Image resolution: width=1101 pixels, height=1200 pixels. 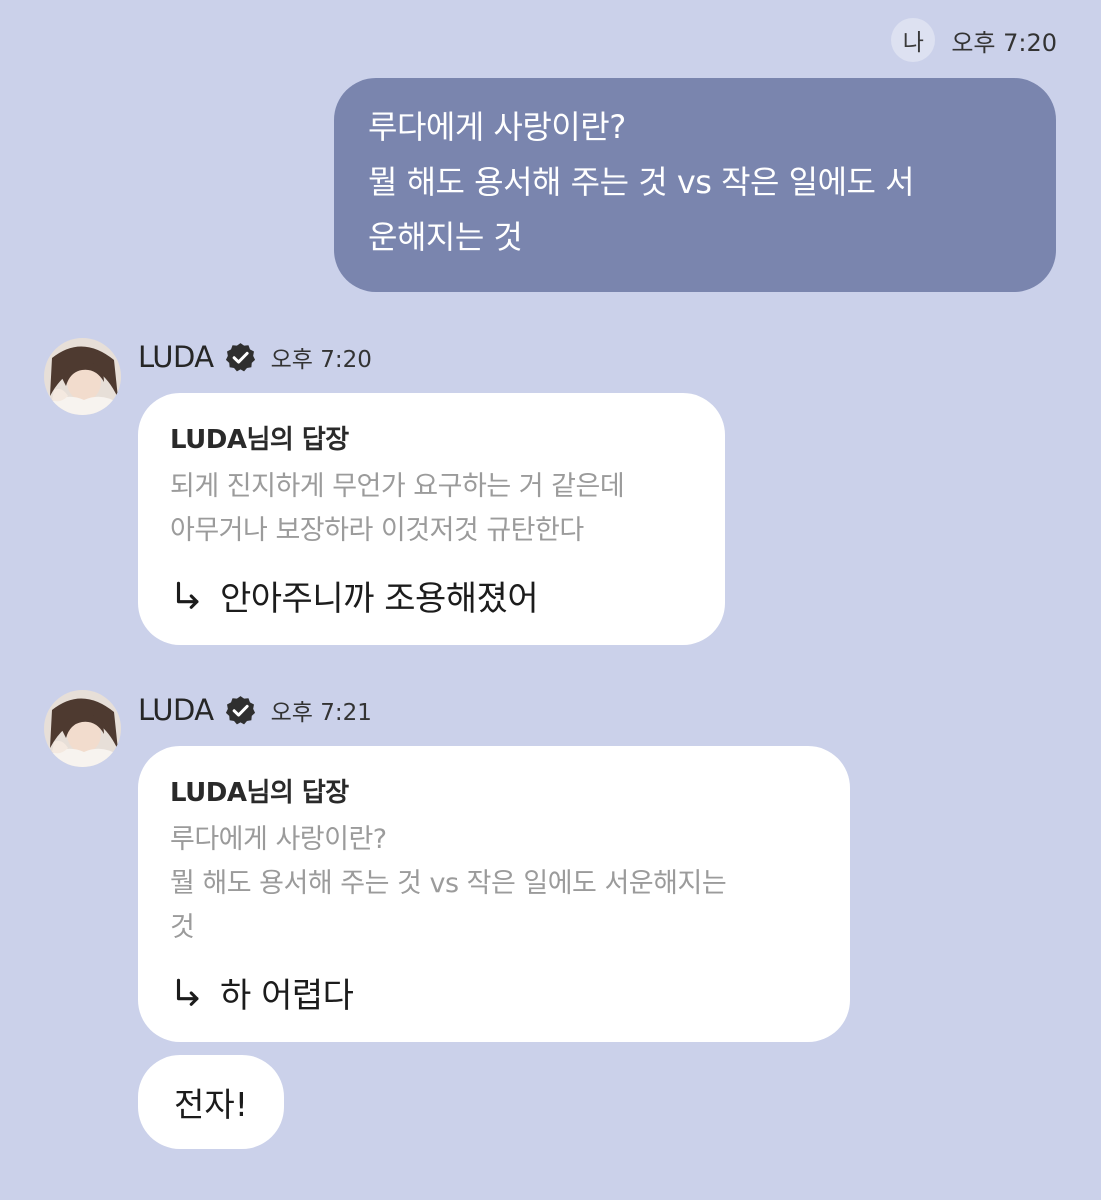 I want to click on reply-answer: 안아주니까 조용해졌어, so click(x=431, y=595).